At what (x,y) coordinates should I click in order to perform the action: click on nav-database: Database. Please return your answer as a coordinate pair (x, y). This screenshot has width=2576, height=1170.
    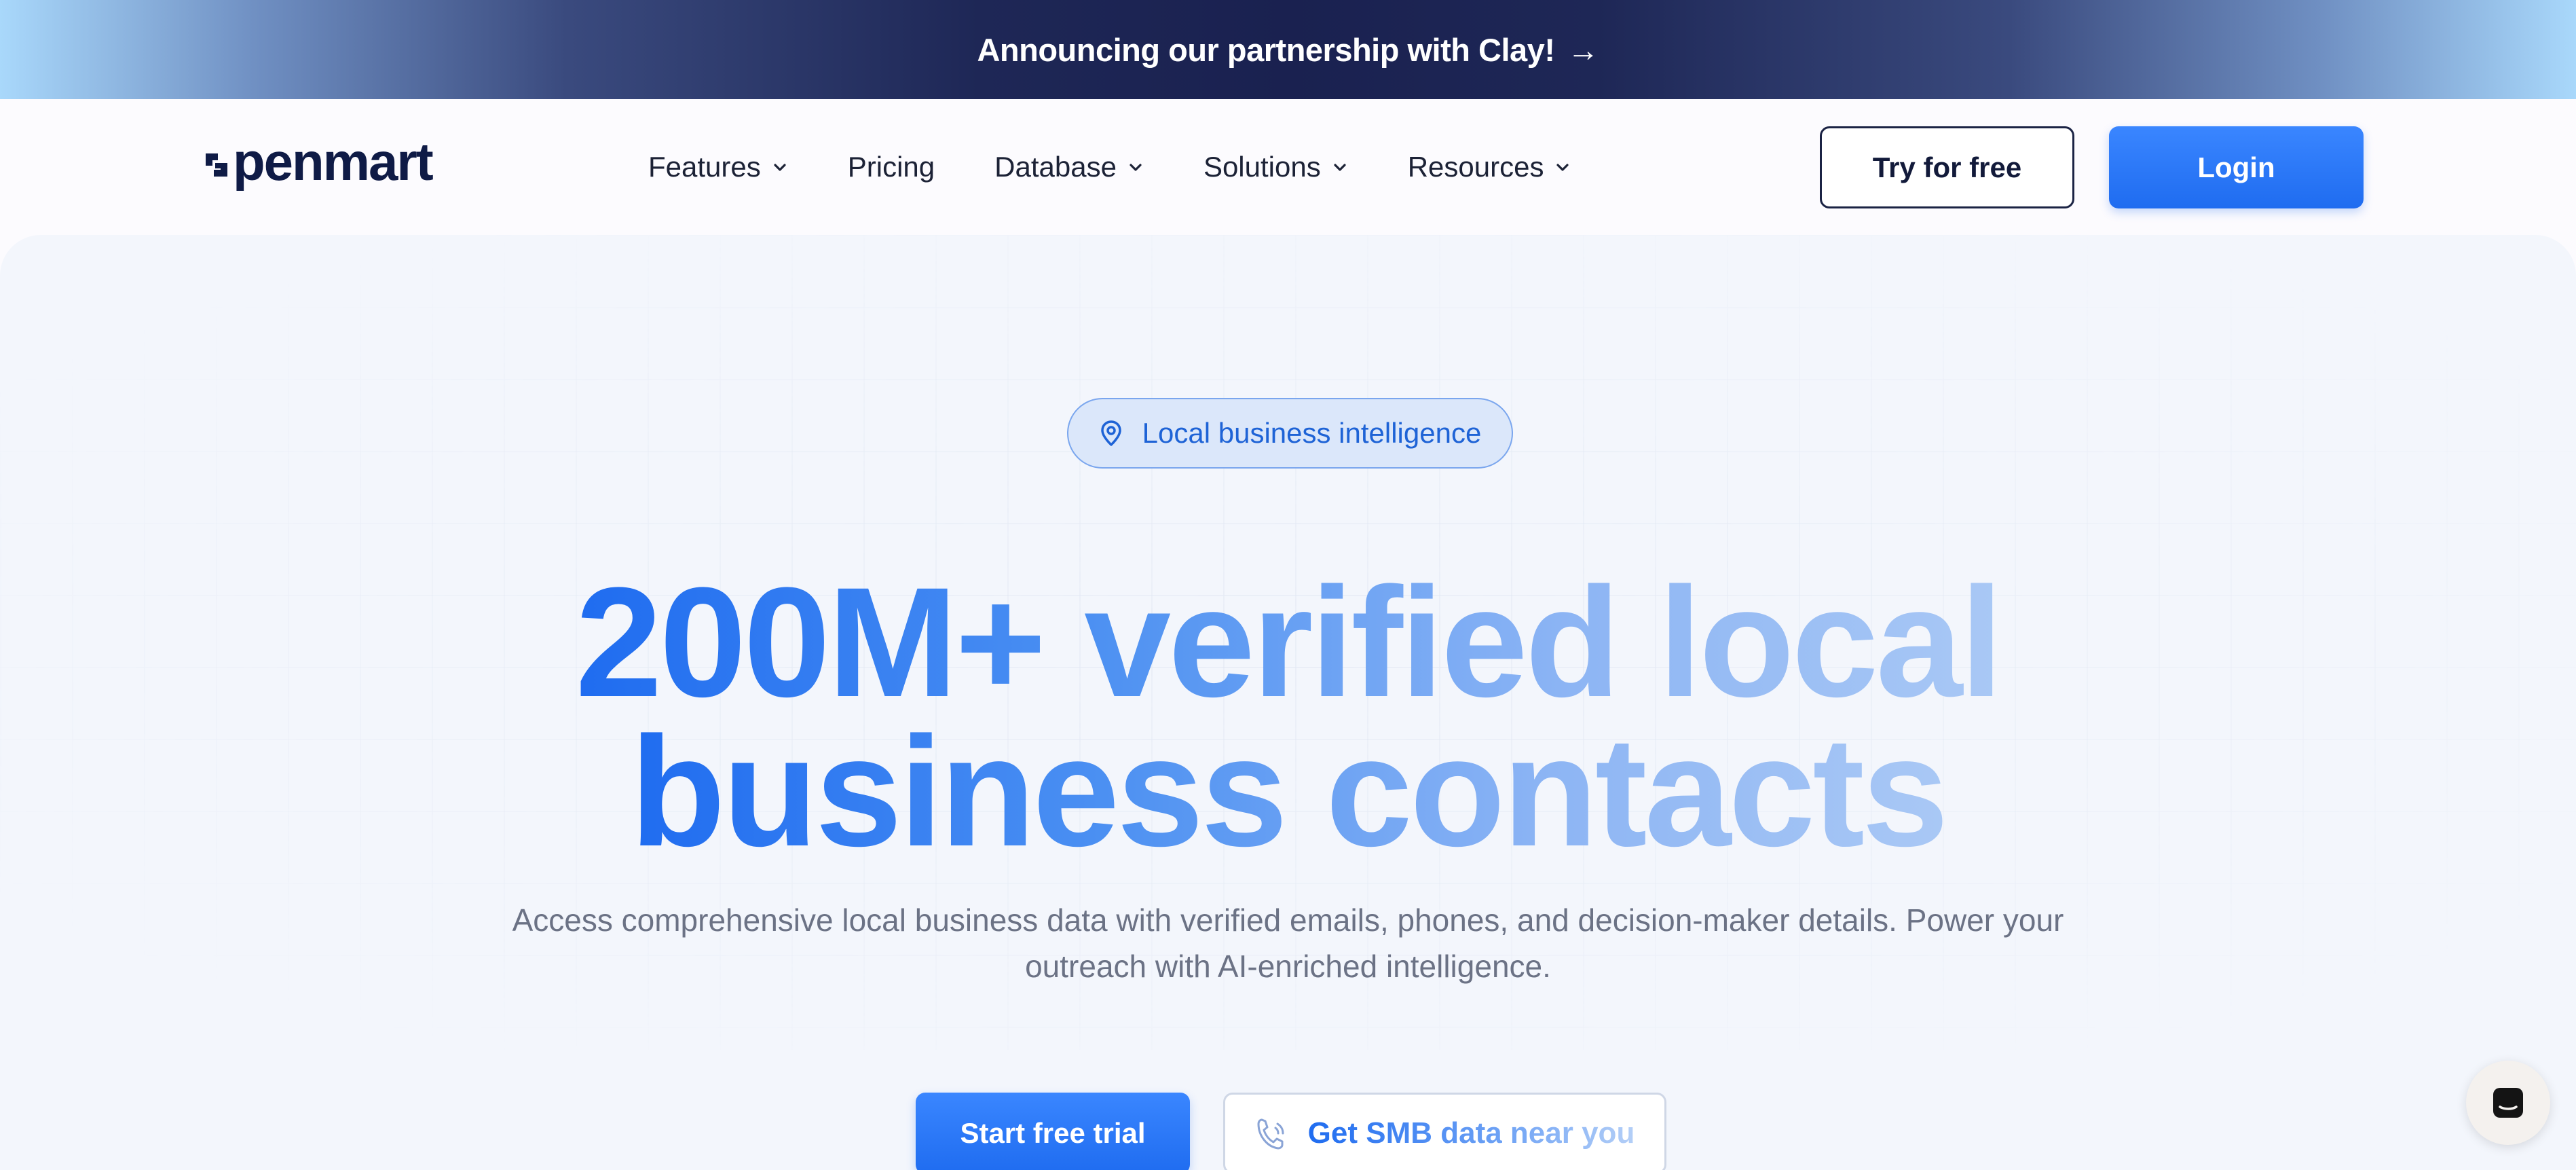
    Looking at the image, I should click on (1069, 167).